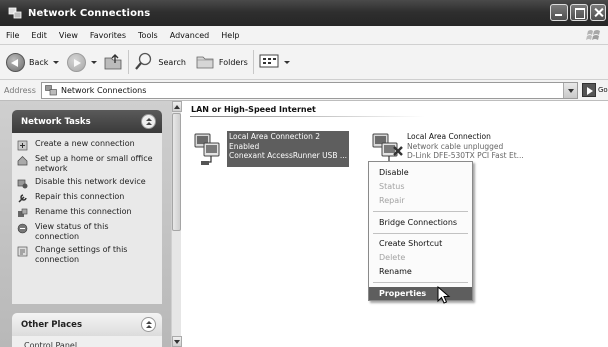 The width and height of the screenshot is (608, 347). I want to click on folders-icon, so click(205, 62).